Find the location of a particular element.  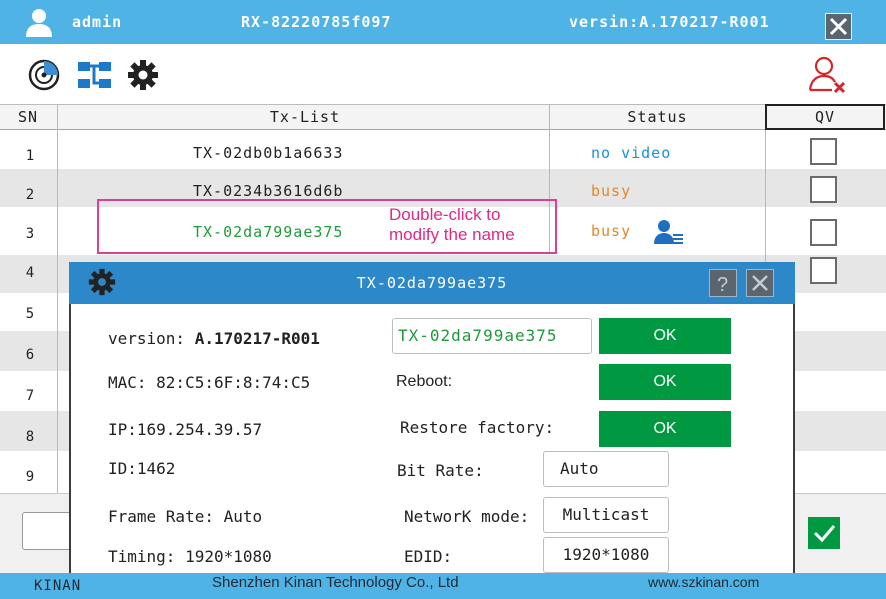

dialog-title: TX-02da799ae375 is located at coordinates (432, 283).